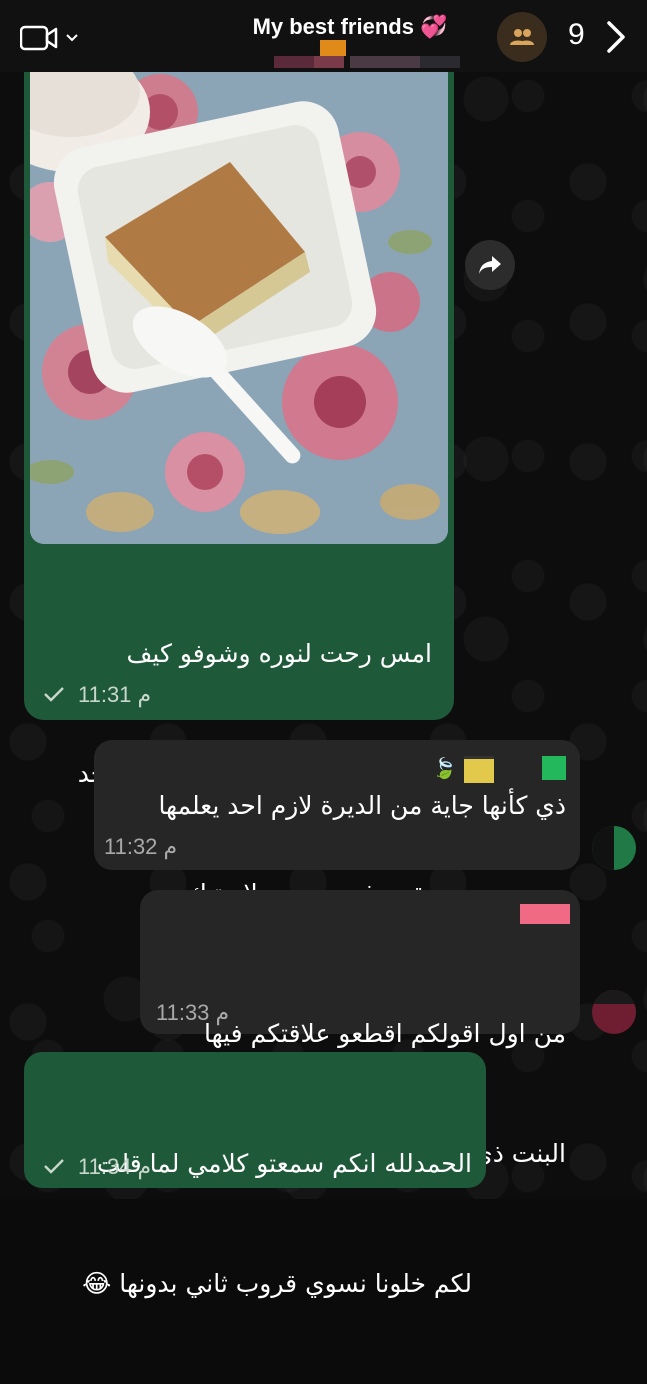 This screenshot has height=1384, width=647. What do you see at coordinates (616, 37) in the screenshot?
I see `chevron-right-icon` at bounding box center [616, 37].